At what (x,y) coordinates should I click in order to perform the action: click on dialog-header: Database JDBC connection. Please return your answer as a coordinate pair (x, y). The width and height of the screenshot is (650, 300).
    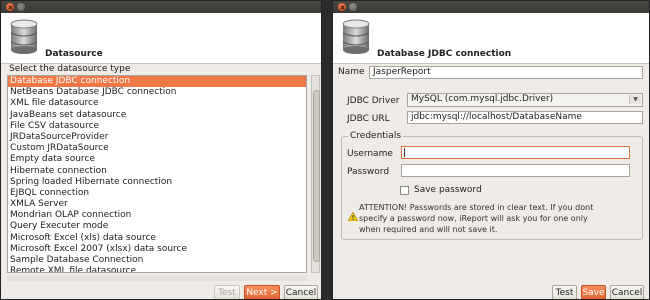
    Looking at the image, I should click on (491, 38).